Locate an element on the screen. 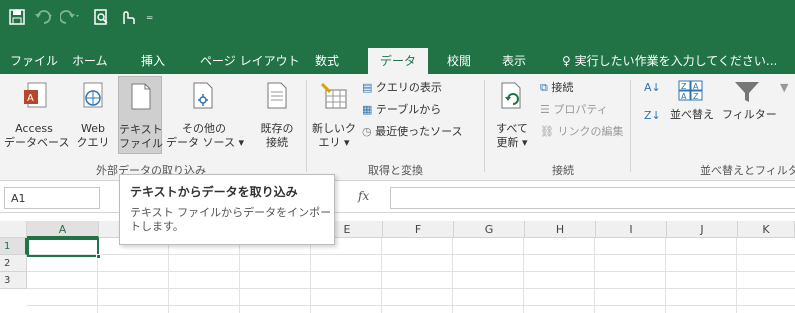  screentip-desc-1: テキスト ファイルからデータをインポー is located at coordinates (231, 212).